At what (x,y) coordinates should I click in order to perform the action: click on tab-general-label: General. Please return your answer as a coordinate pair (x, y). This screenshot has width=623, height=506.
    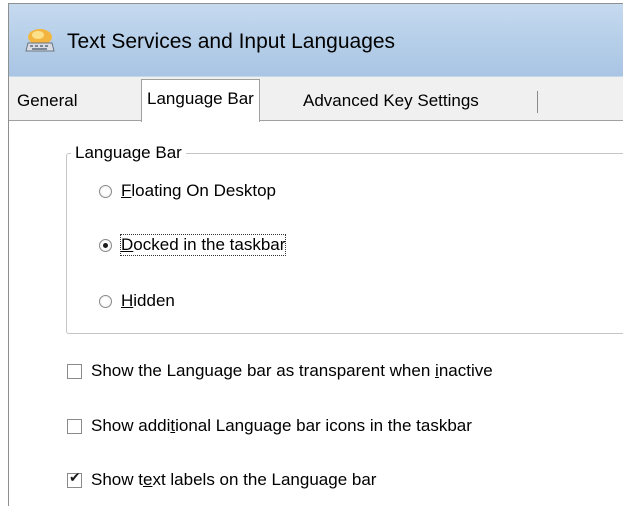
    Looking at the image, I should click on (47, 100).